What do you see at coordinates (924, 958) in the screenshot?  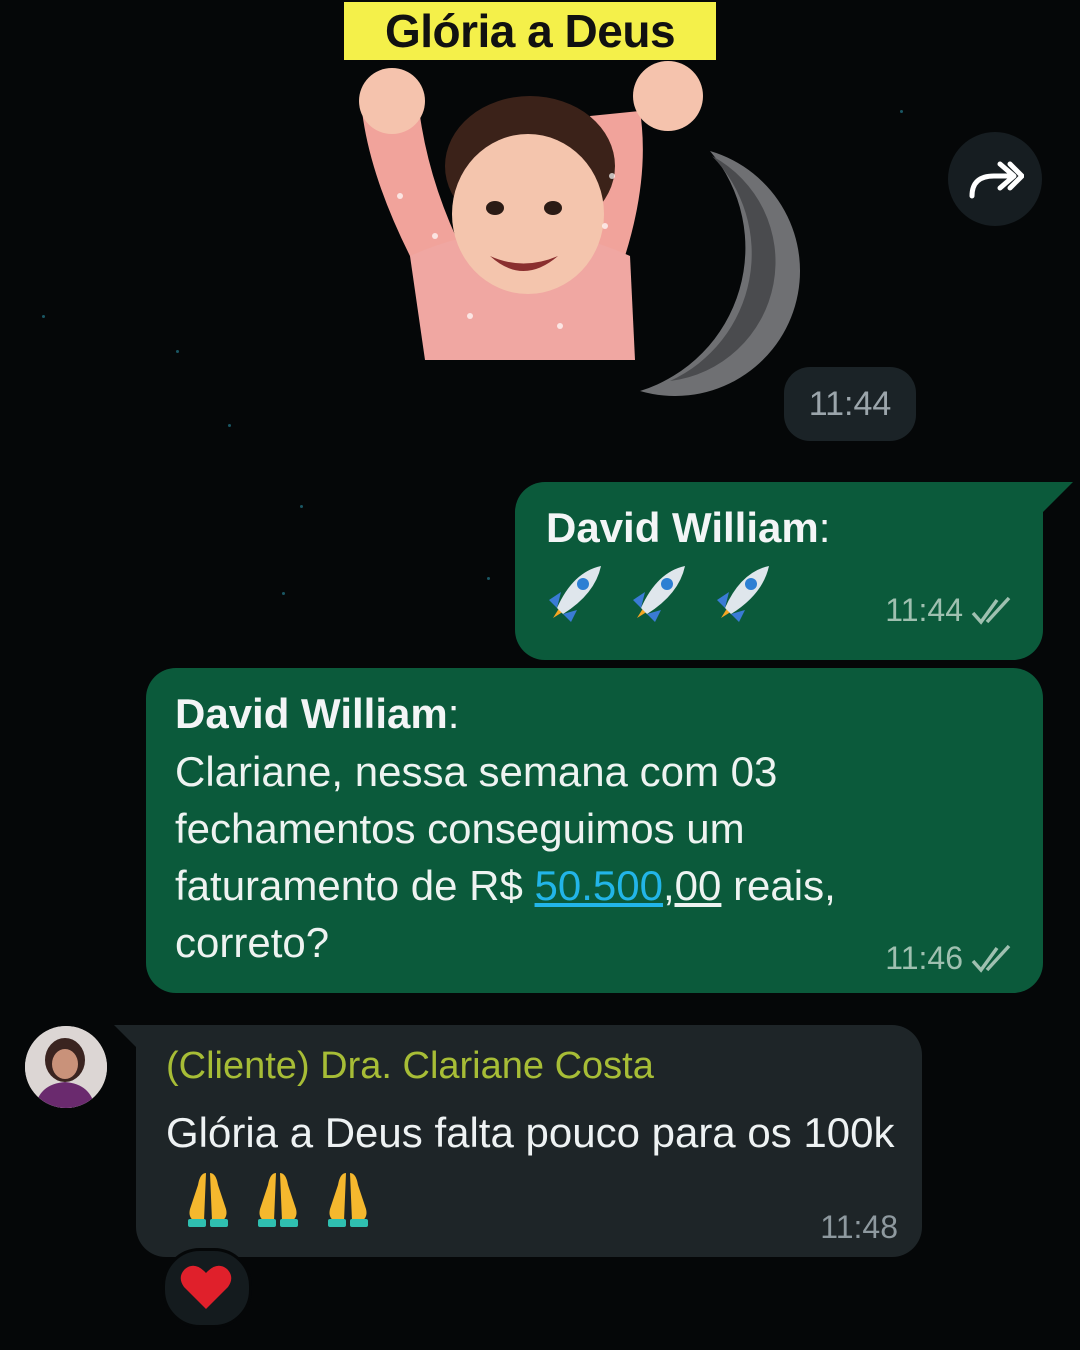 I see `message-timestamp: 11:46` at bounding box center [924, 958].